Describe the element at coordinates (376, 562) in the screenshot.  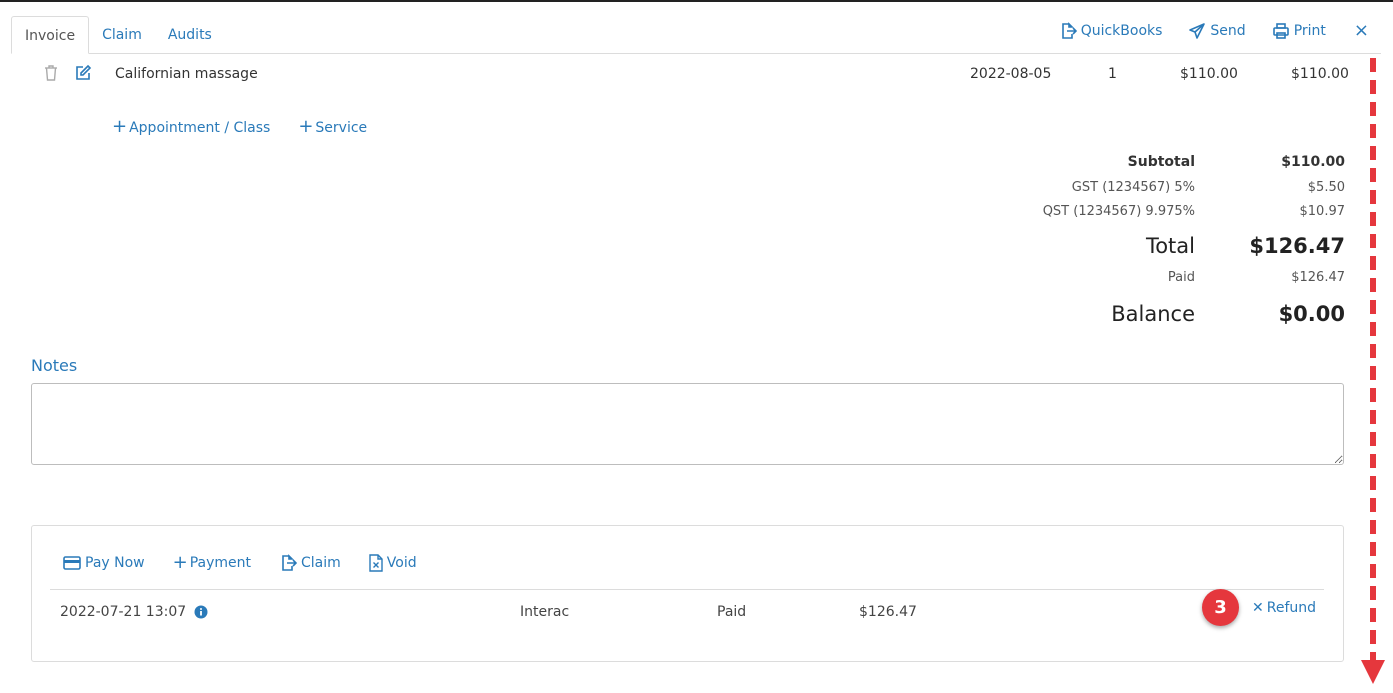
I see `void-document-icon` at that location.